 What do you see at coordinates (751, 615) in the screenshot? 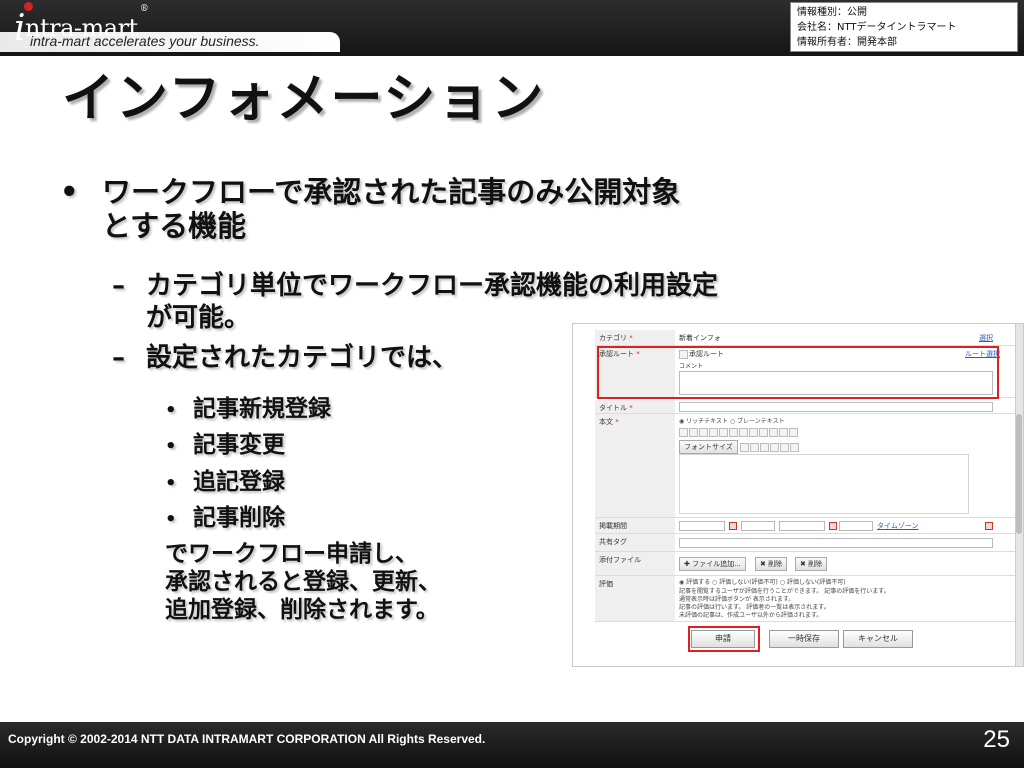
I see `eval-desc4: 未評価の記事は、作成ユーザ以外から評価されます。` at bounding box center [751, 615].